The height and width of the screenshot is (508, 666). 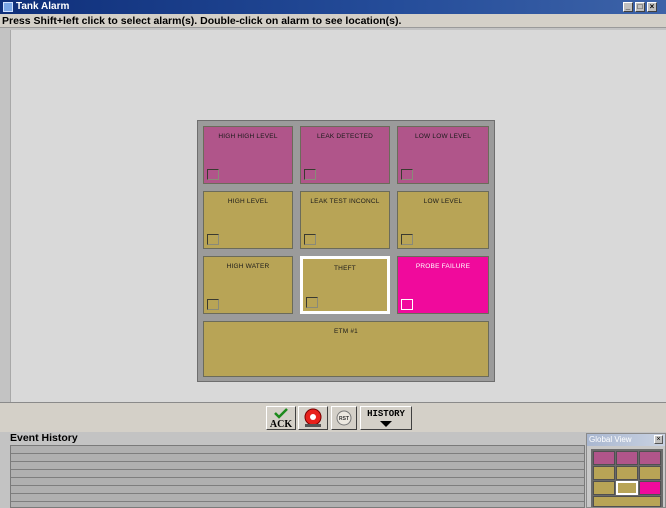 What do you see at coordinates (281, 424) in the screenshot?
I see `ack-label: ACK` at bounding box center [281, 424].